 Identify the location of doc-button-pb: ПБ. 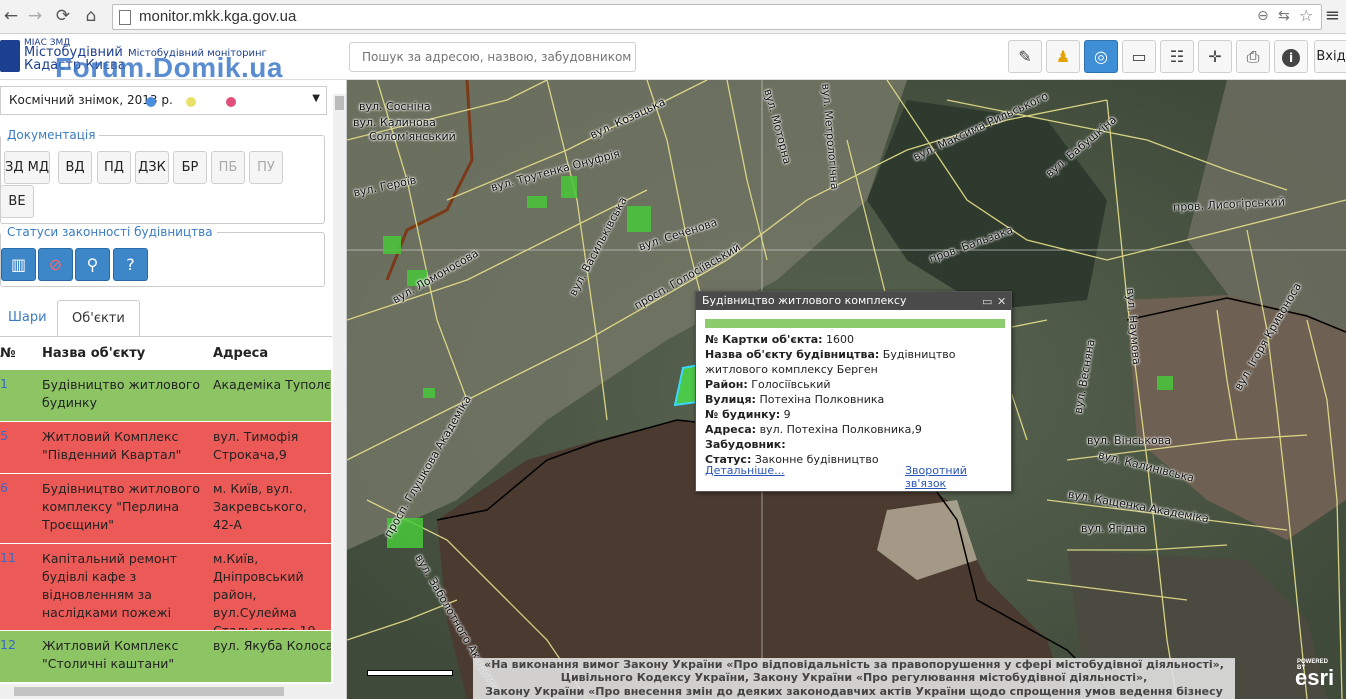
(228, 167).